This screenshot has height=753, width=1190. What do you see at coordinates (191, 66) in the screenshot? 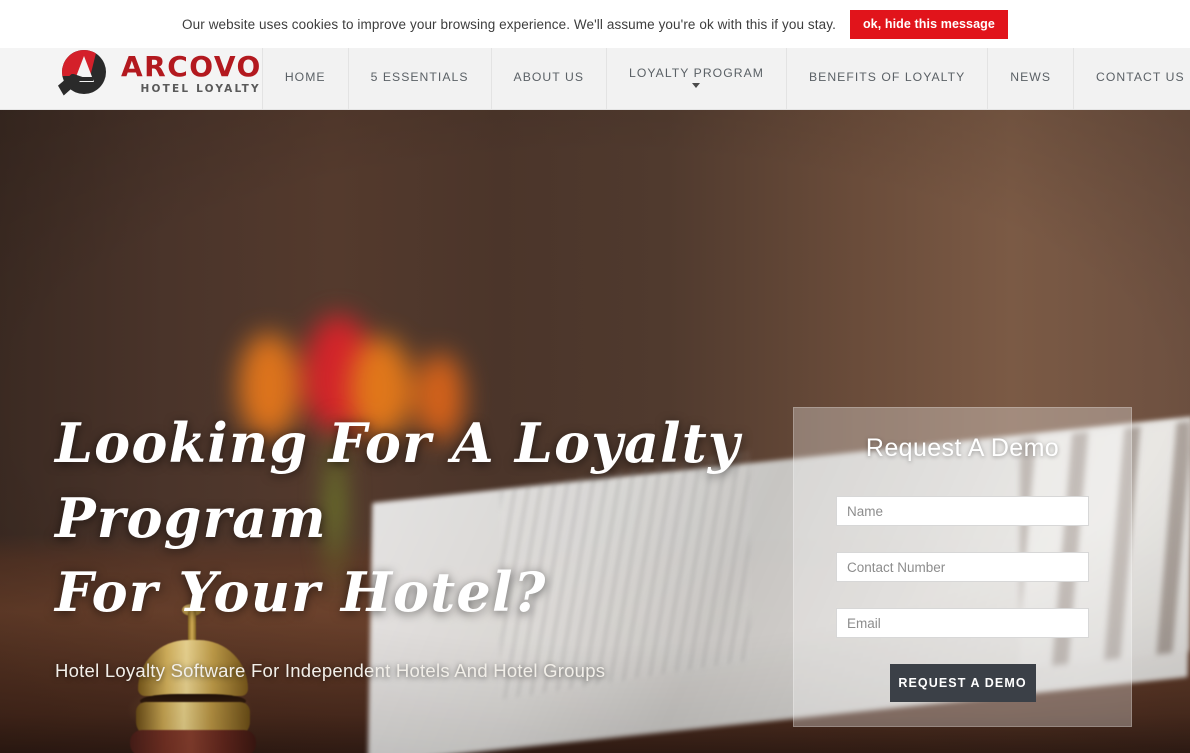
I see `logo-title: ARCOVO` at bounding box center [191, 66].